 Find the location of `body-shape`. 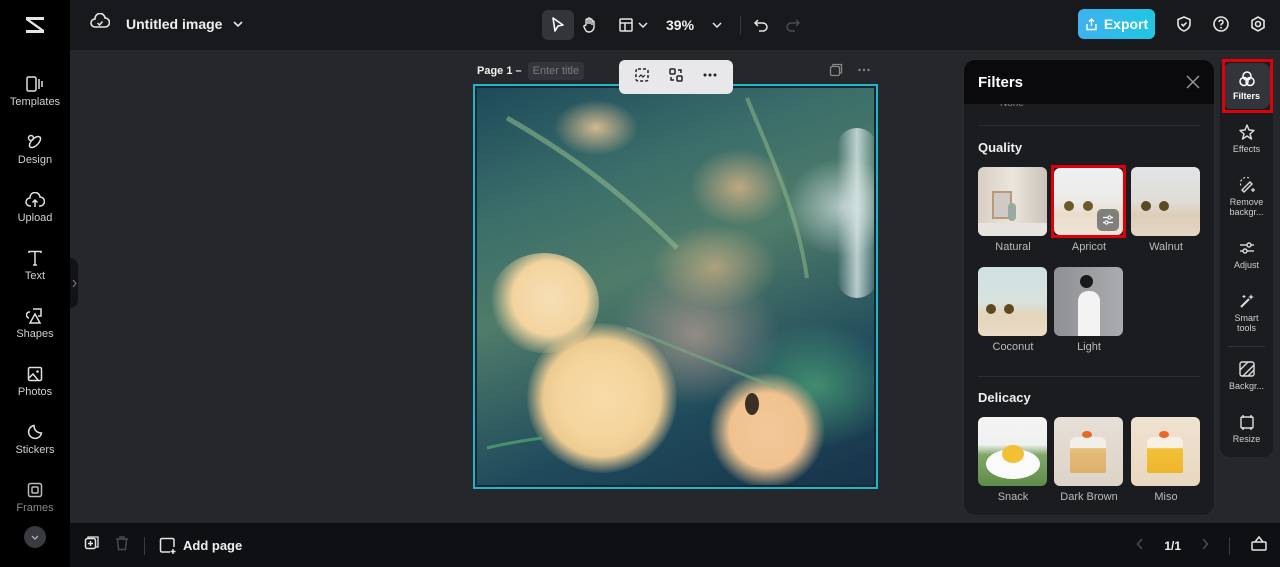

body-shape is located at coordinates (1089, 313).